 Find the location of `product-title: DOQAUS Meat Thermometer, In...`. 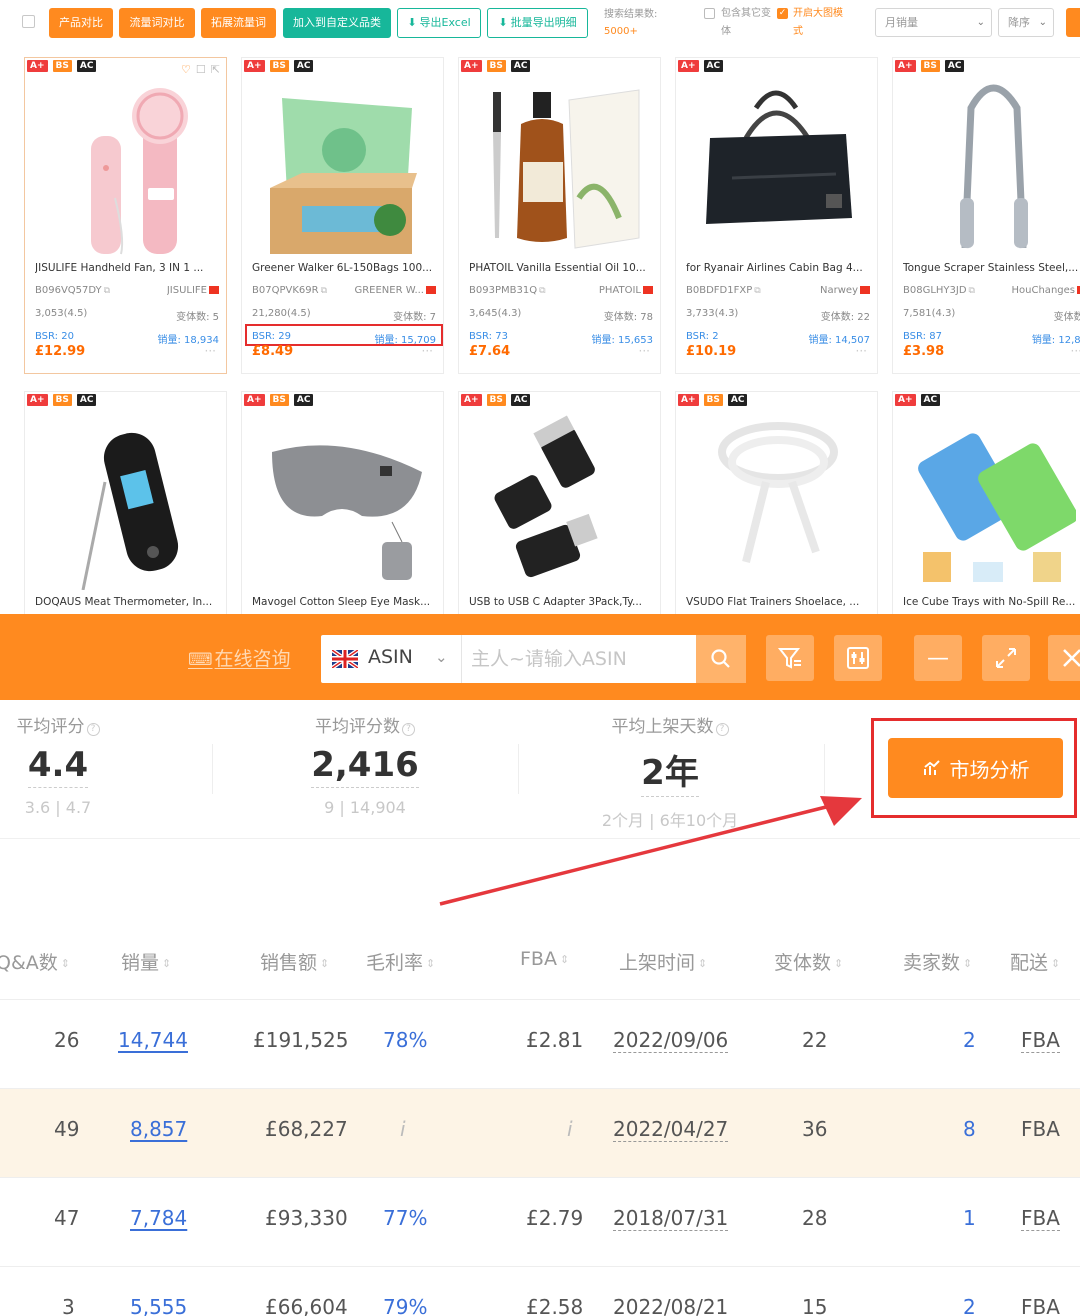

product-title: DOQAUS Meat Thermometer, In... is located at coordinates (127, 602).